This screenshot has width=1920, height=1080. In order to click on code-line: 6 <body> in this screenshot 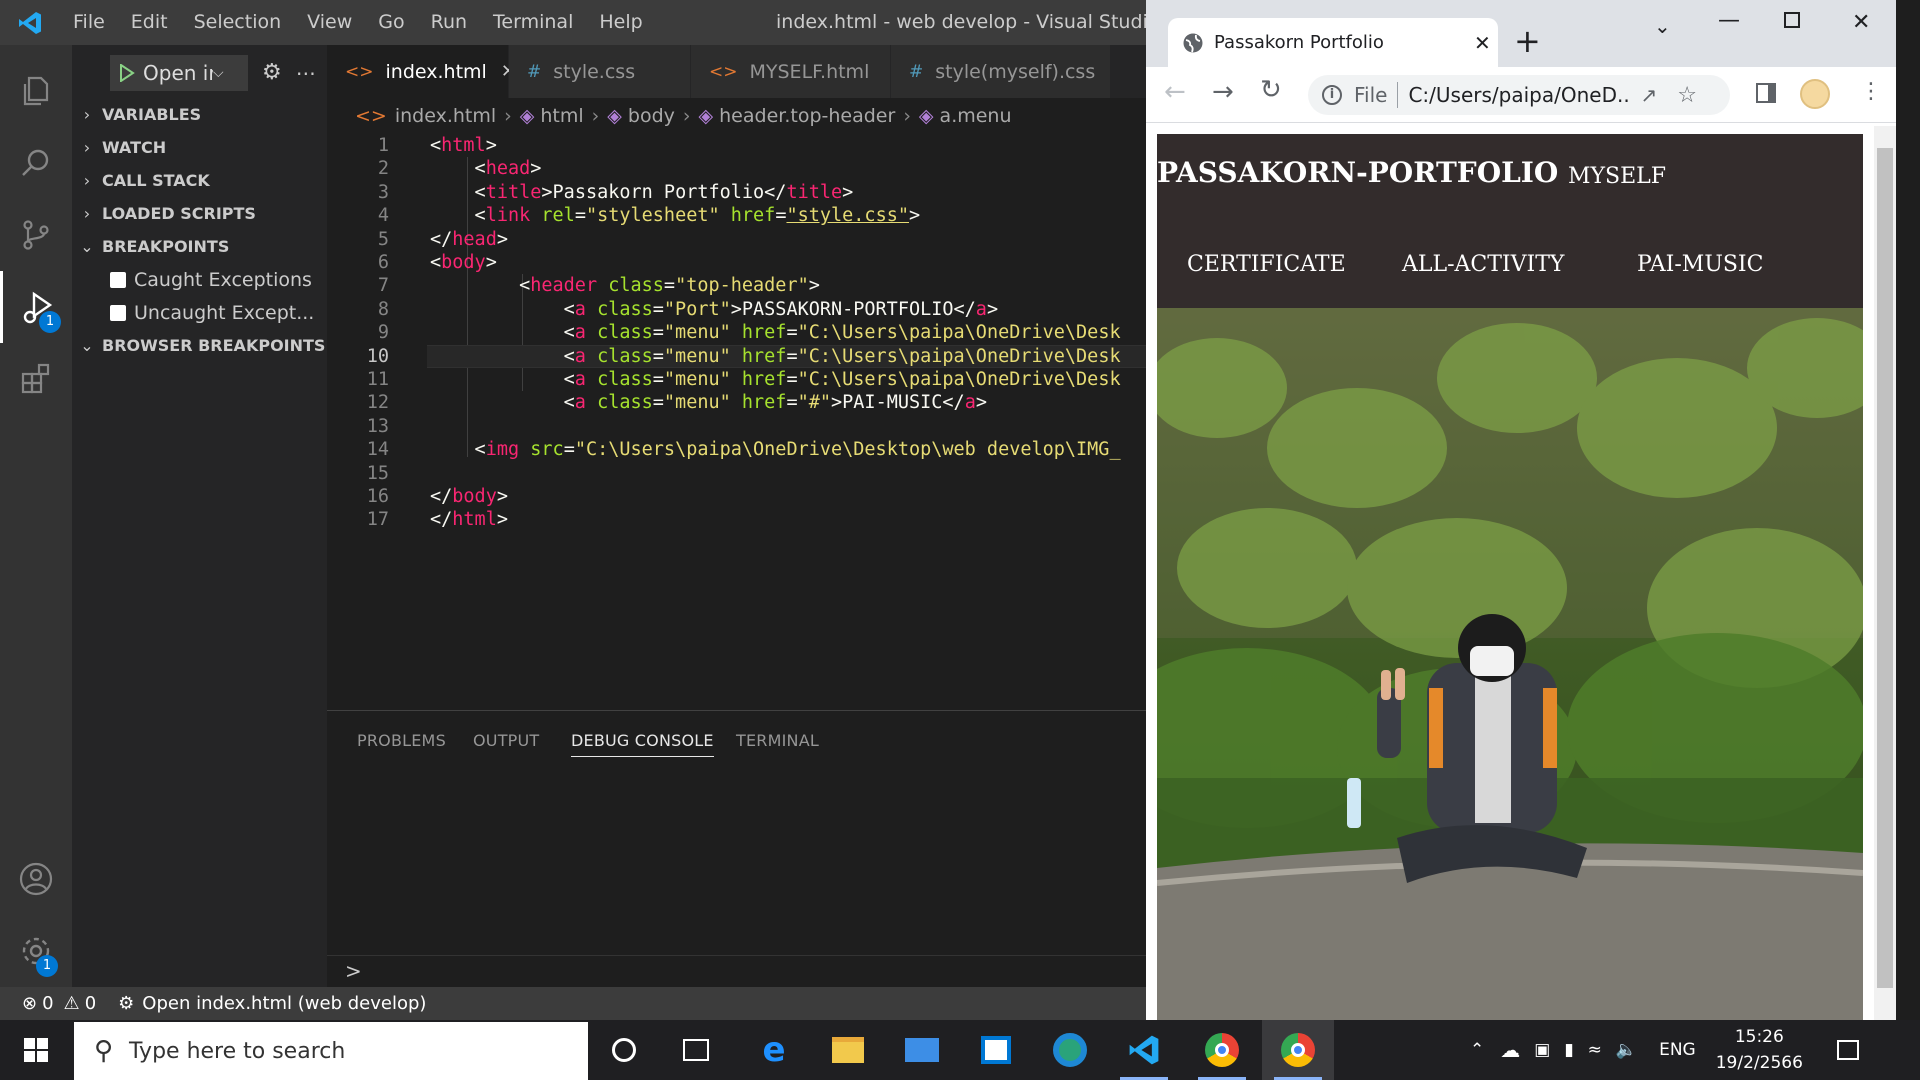, I will do `click(736, 262)`.